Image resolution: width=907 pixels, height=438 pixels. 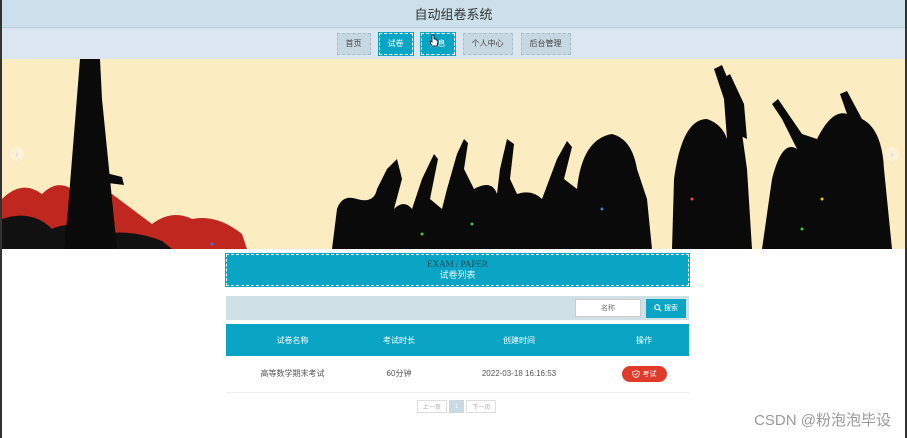 What do you see at coordinates (399, 340) in the screenshot?
I see `col-duration: 考试时长` at bounding box center [399, 340].